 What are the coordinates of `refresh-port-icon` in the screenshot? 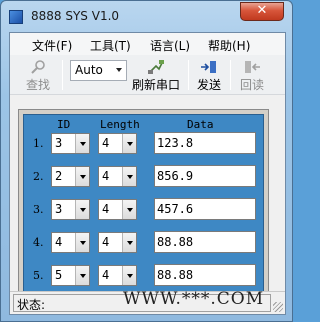 It's located at (156, 67).